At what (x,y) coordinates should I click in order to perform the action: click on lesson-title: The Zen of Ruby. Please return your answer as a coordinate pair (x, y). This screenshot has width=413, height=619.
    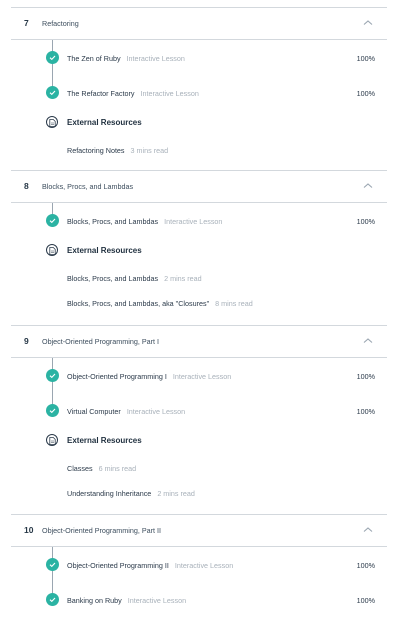
    Looking at the image, I should click on (94, 58).